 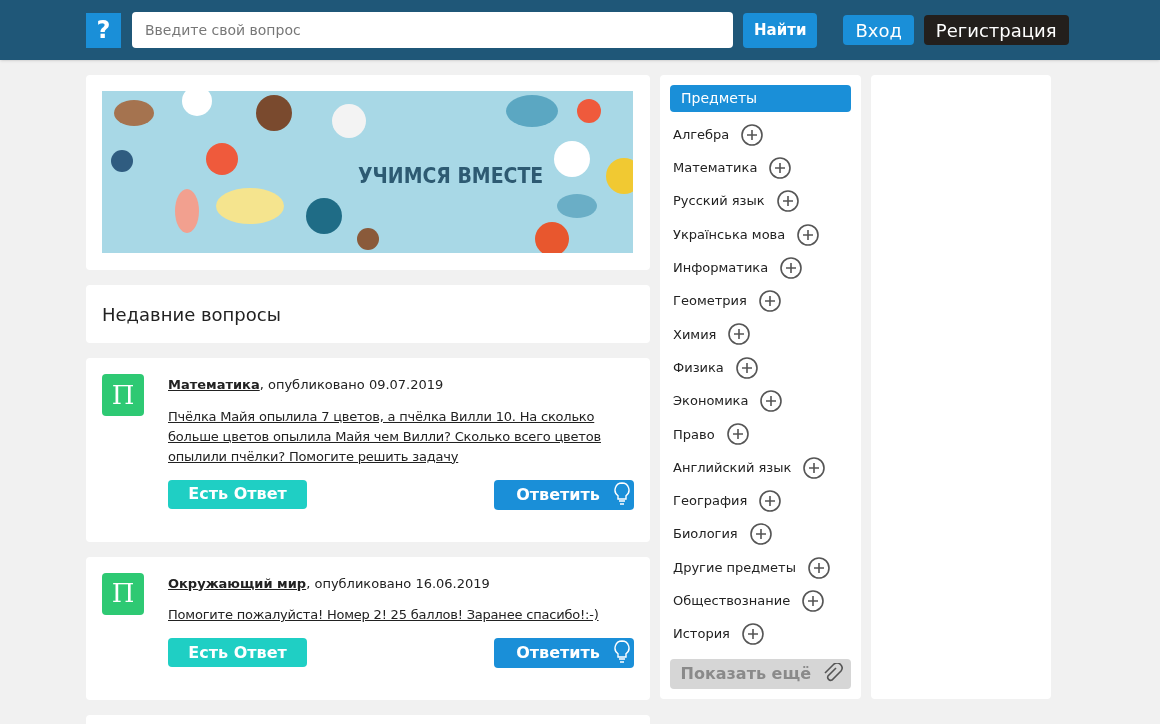 I want to click on section-title: Недавние вопросы, so click(x=191, y=314).